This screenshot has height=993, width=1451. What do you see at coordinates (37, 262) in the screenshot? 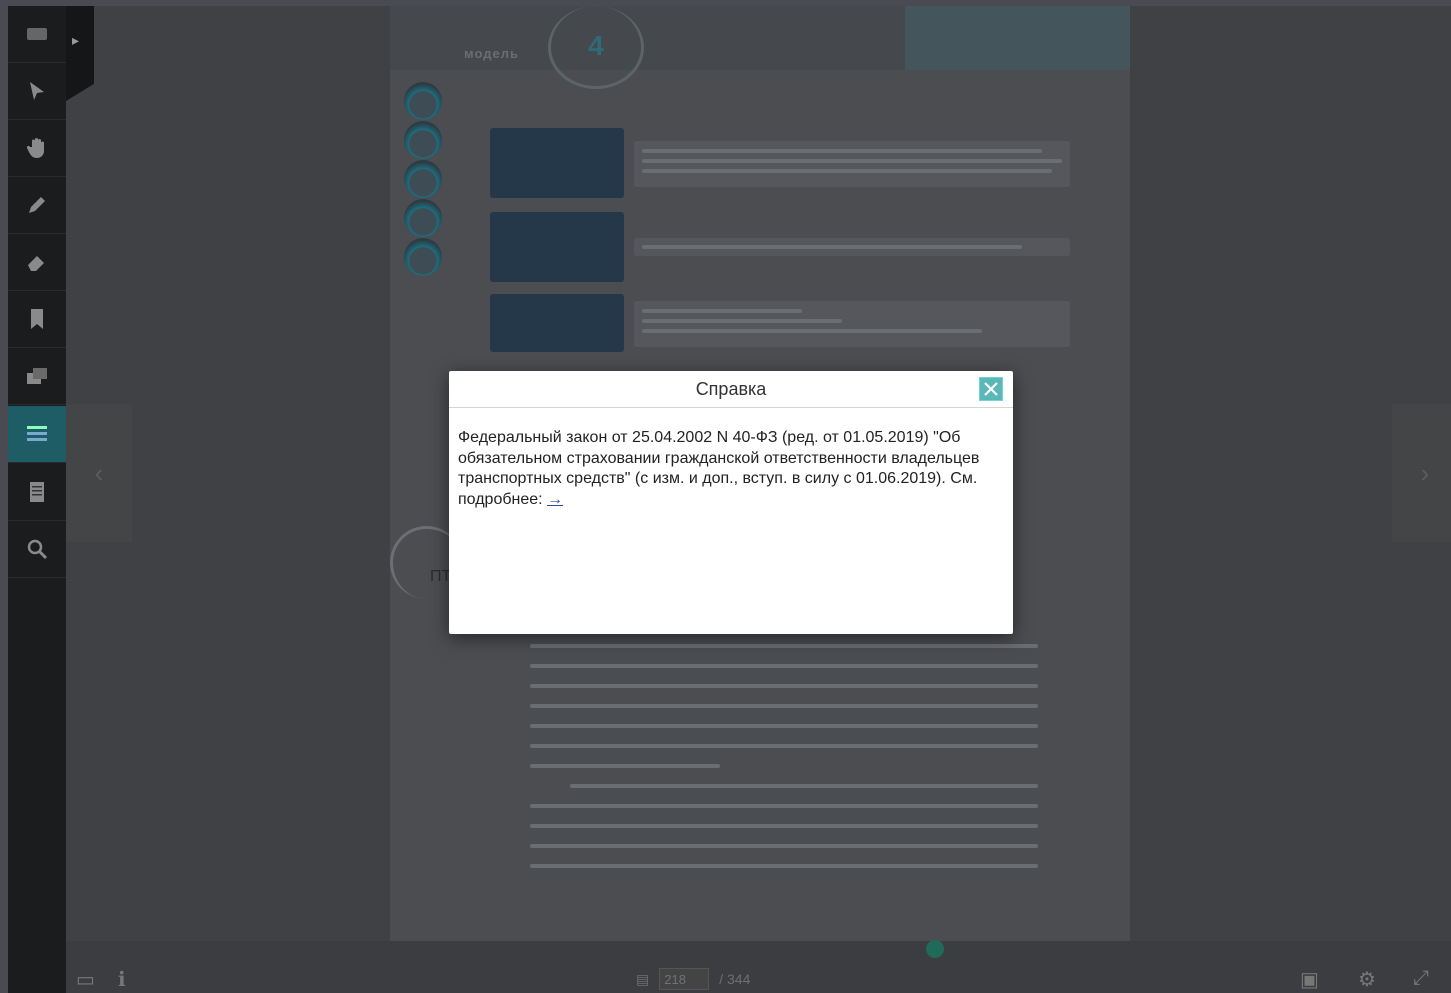
I see `eraser-icon` at bounding box center [37, 262].